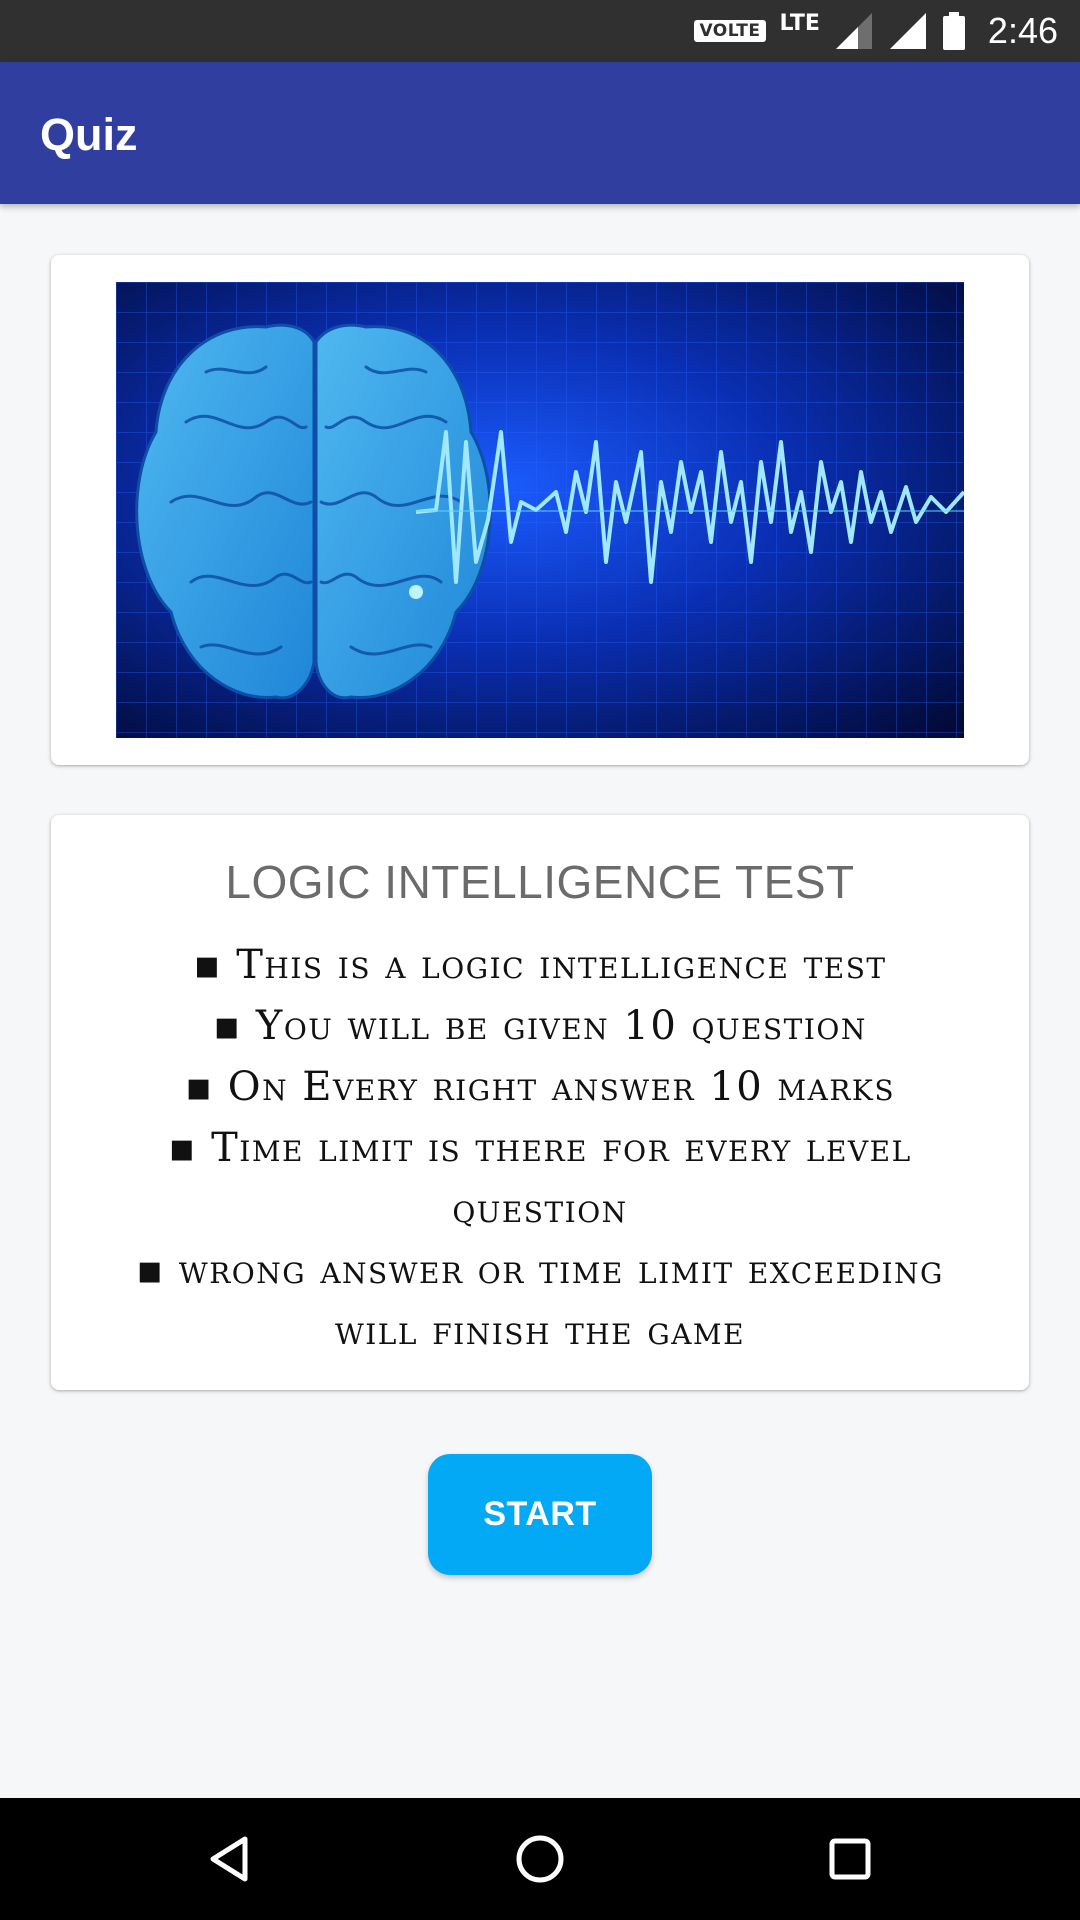 The image size is (1080, 1920). Describe the element at coordinates (540, 1087) in the screenshot. I see `rule-item: ▪ On Every right answer 10 marks` at that location.